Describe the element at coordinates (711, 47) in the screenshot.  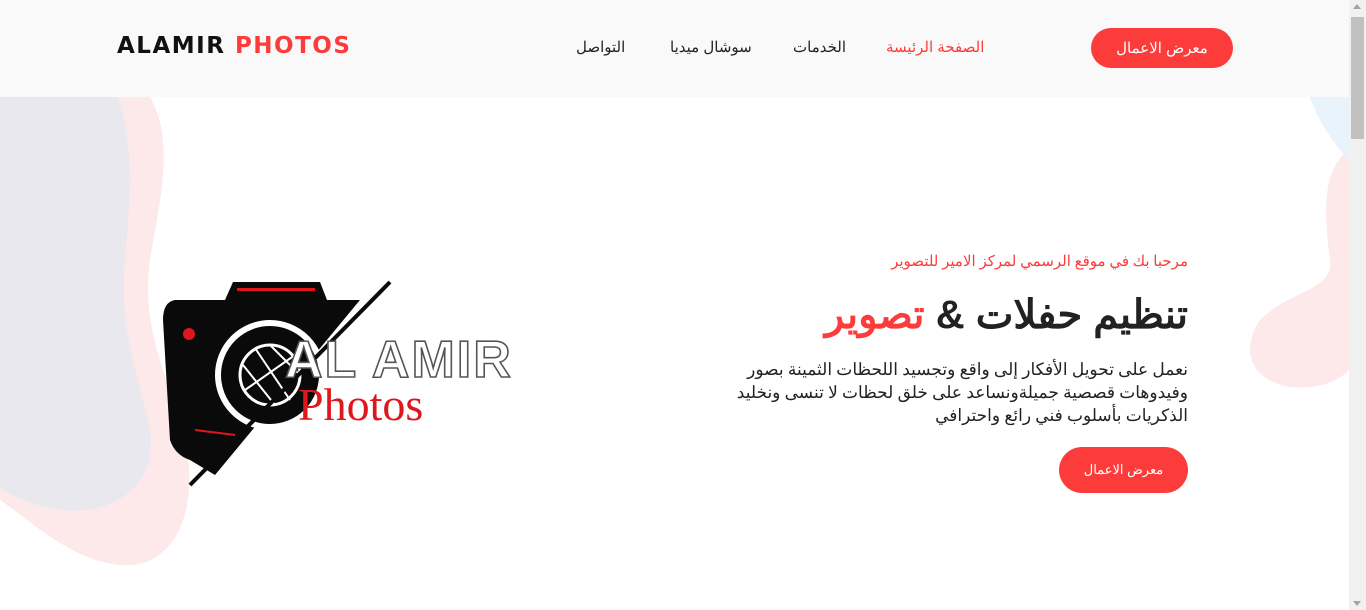
I see `nav-item-social-media: سوشال ميديا` at that location.